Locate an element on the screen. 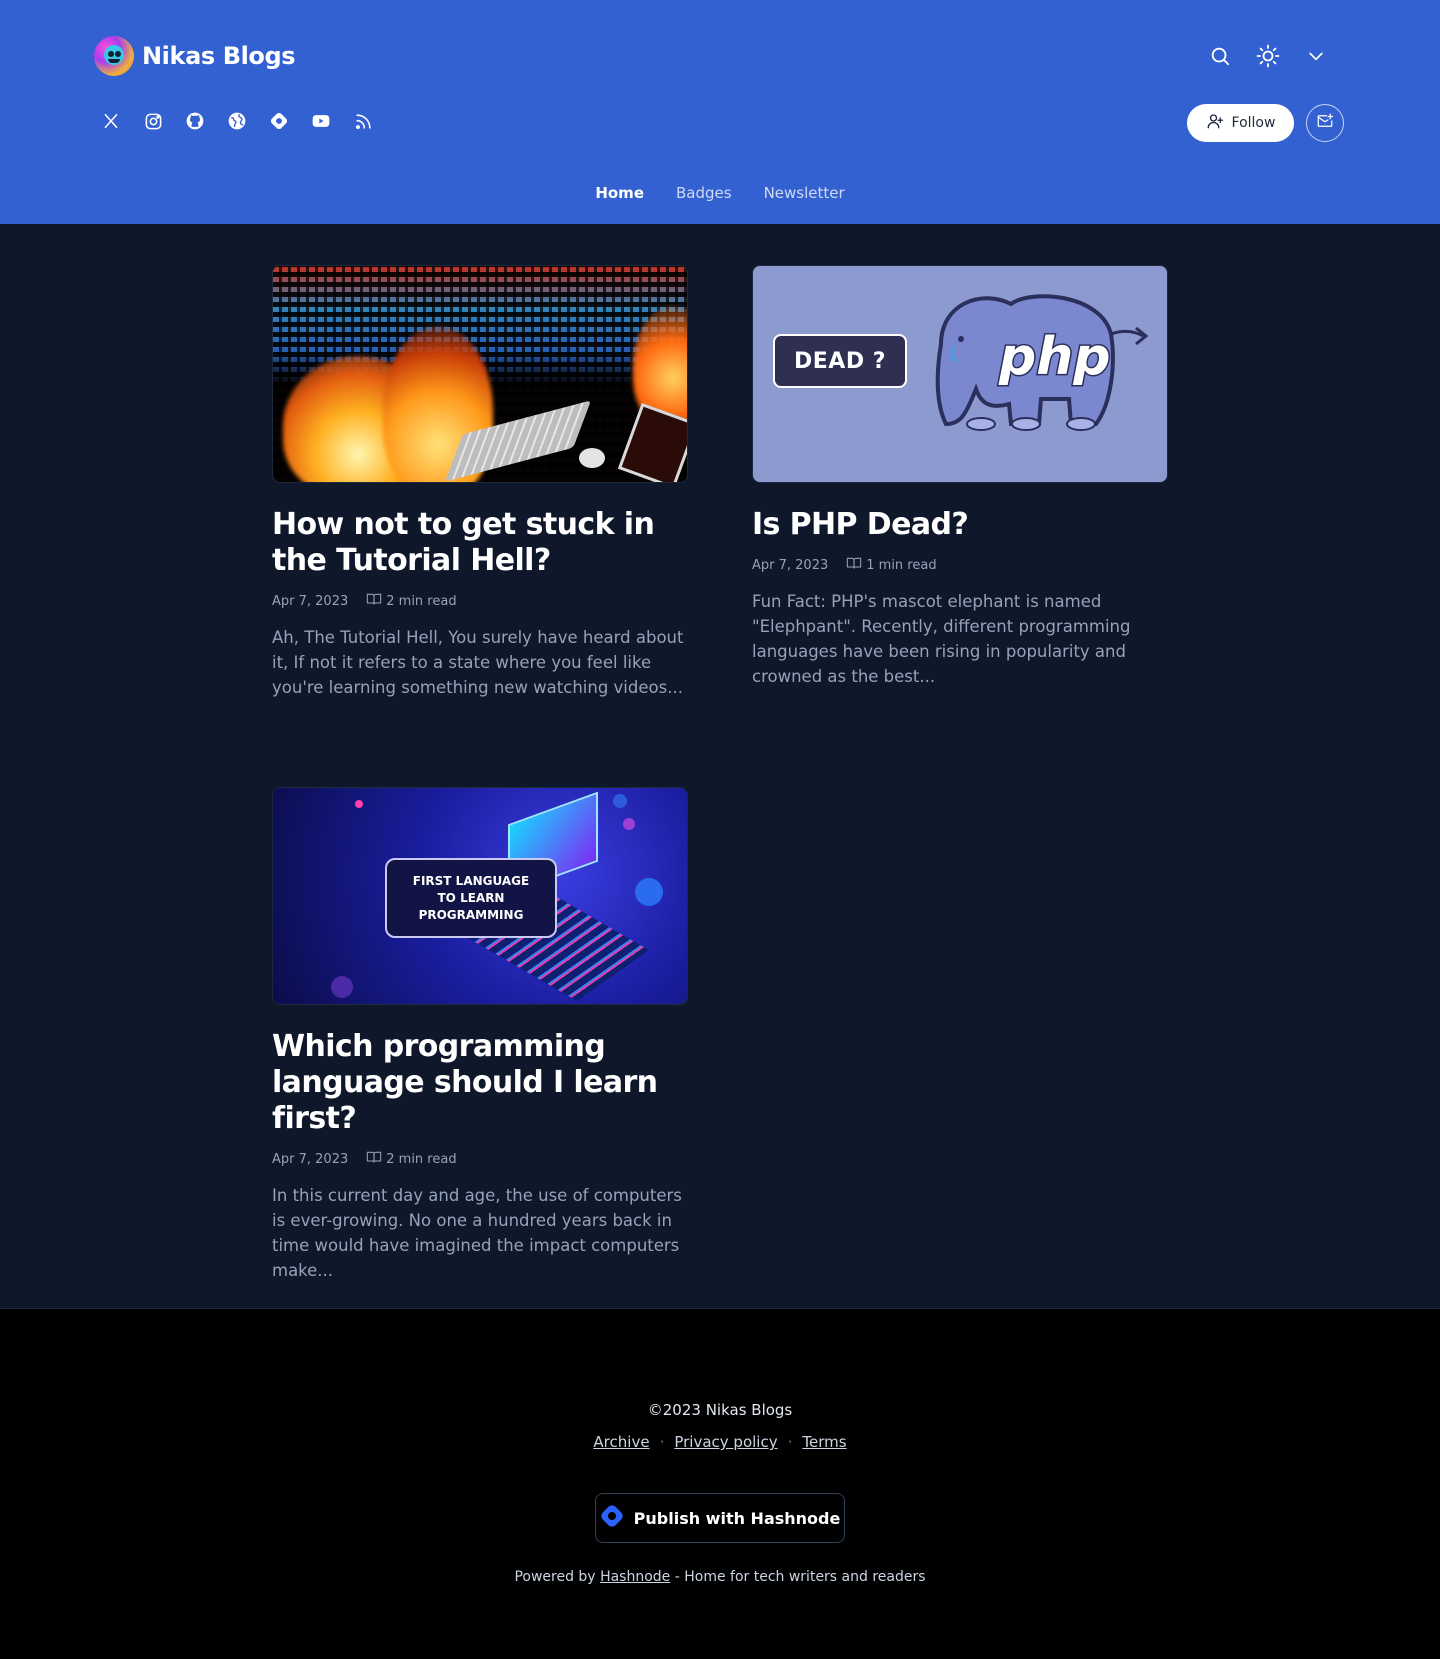  post-cover-image is located at coordinates (480, 374).